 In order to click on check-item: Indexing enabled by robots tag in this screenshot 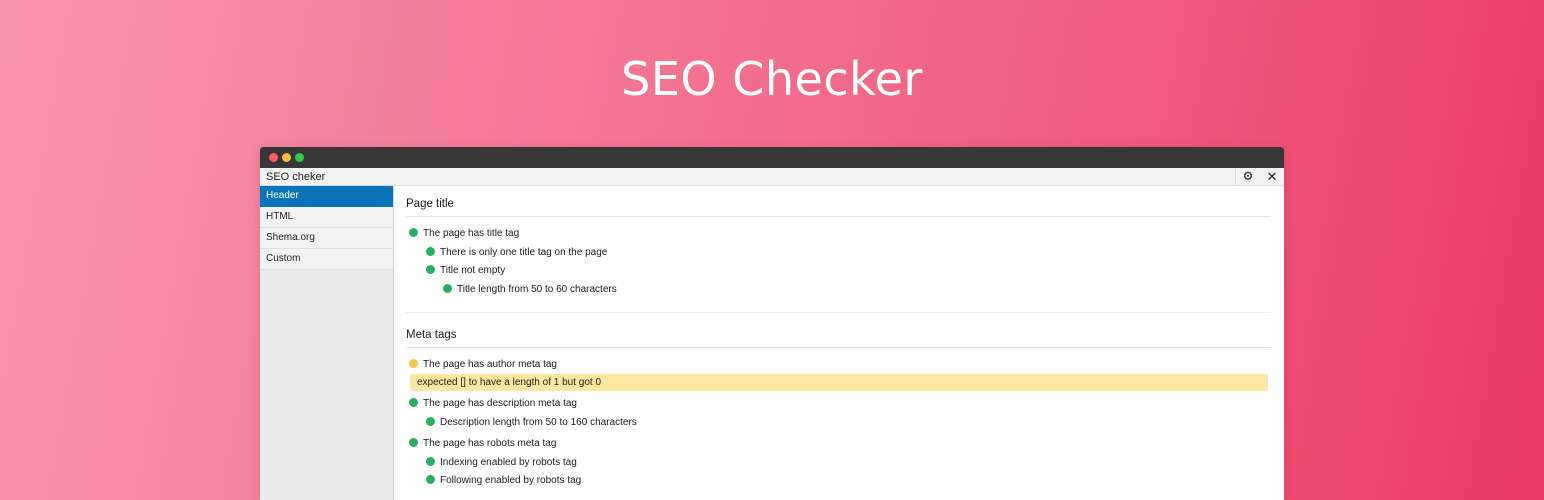, I will do `click(501, 463)`.